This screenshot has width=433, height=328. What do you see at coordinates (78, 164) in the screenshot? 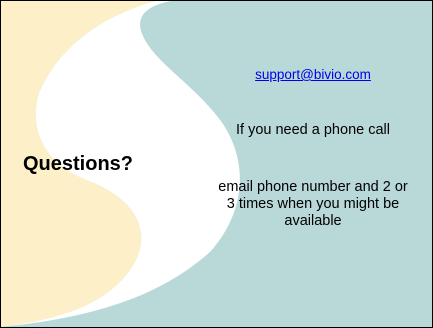
I see `questions-heading: Questions?` at bounding box center [78, 164].